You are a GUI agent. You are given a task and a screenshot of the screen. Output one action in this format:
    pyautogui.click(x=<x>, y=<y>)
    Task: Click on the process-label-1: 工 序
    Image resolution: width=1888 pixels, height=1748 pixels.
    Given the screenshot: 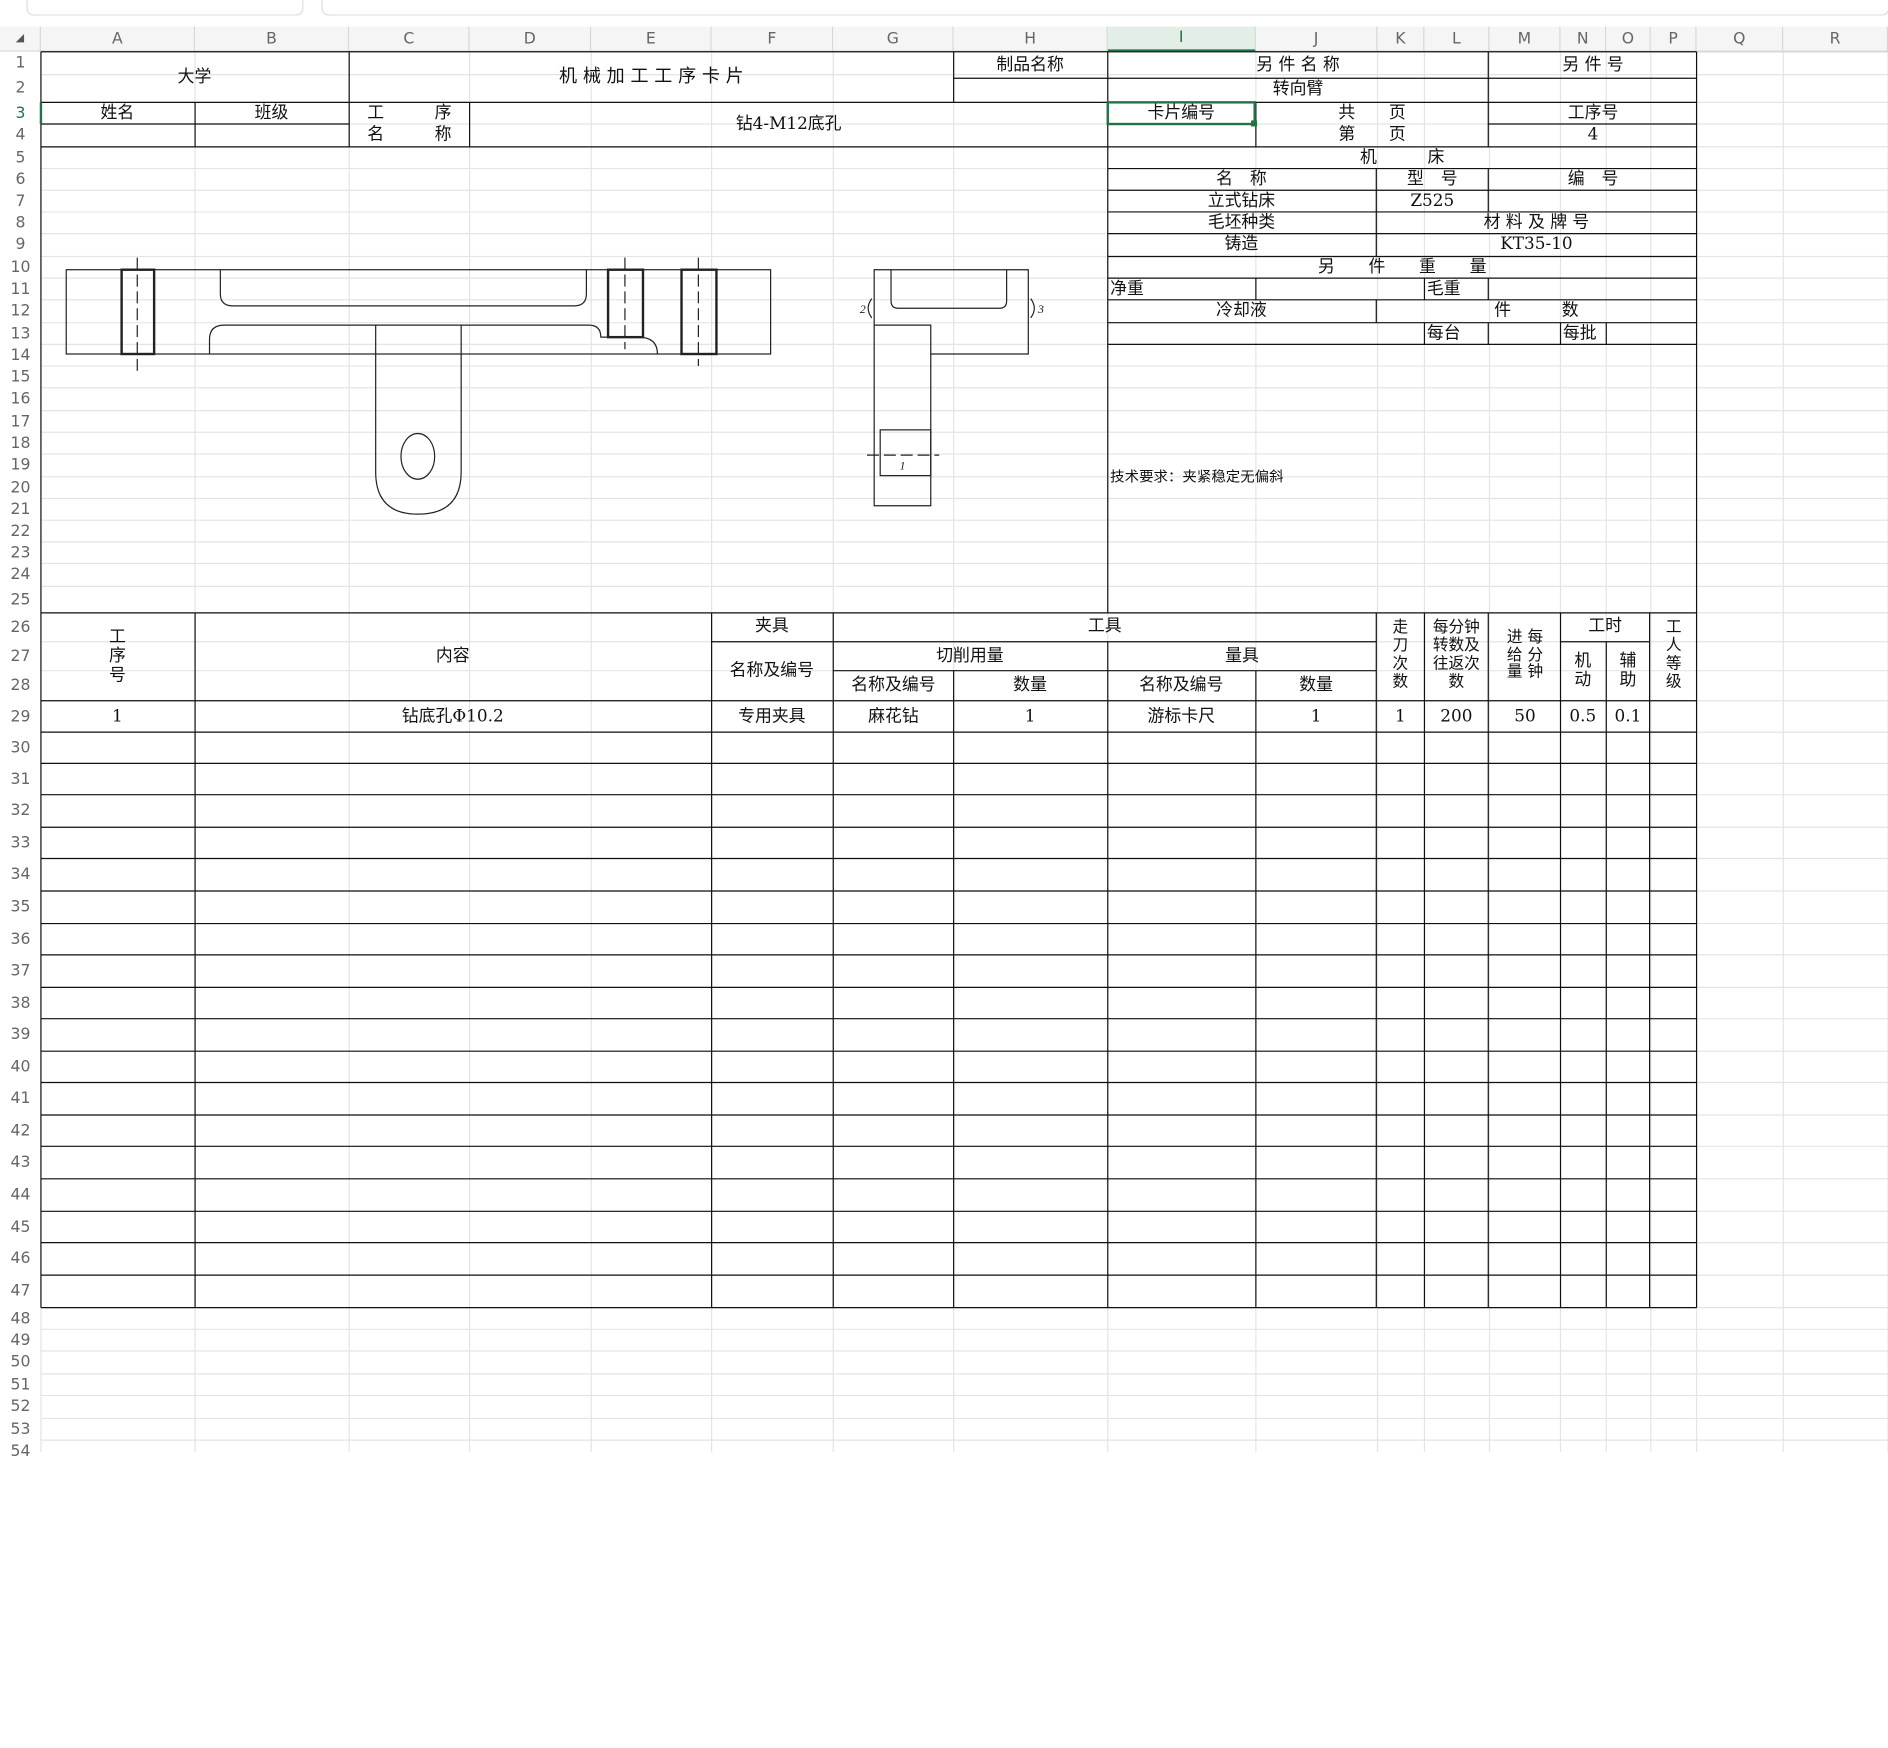 What is the action you would take?
    pyautogui.click(x=409, y=113)
    